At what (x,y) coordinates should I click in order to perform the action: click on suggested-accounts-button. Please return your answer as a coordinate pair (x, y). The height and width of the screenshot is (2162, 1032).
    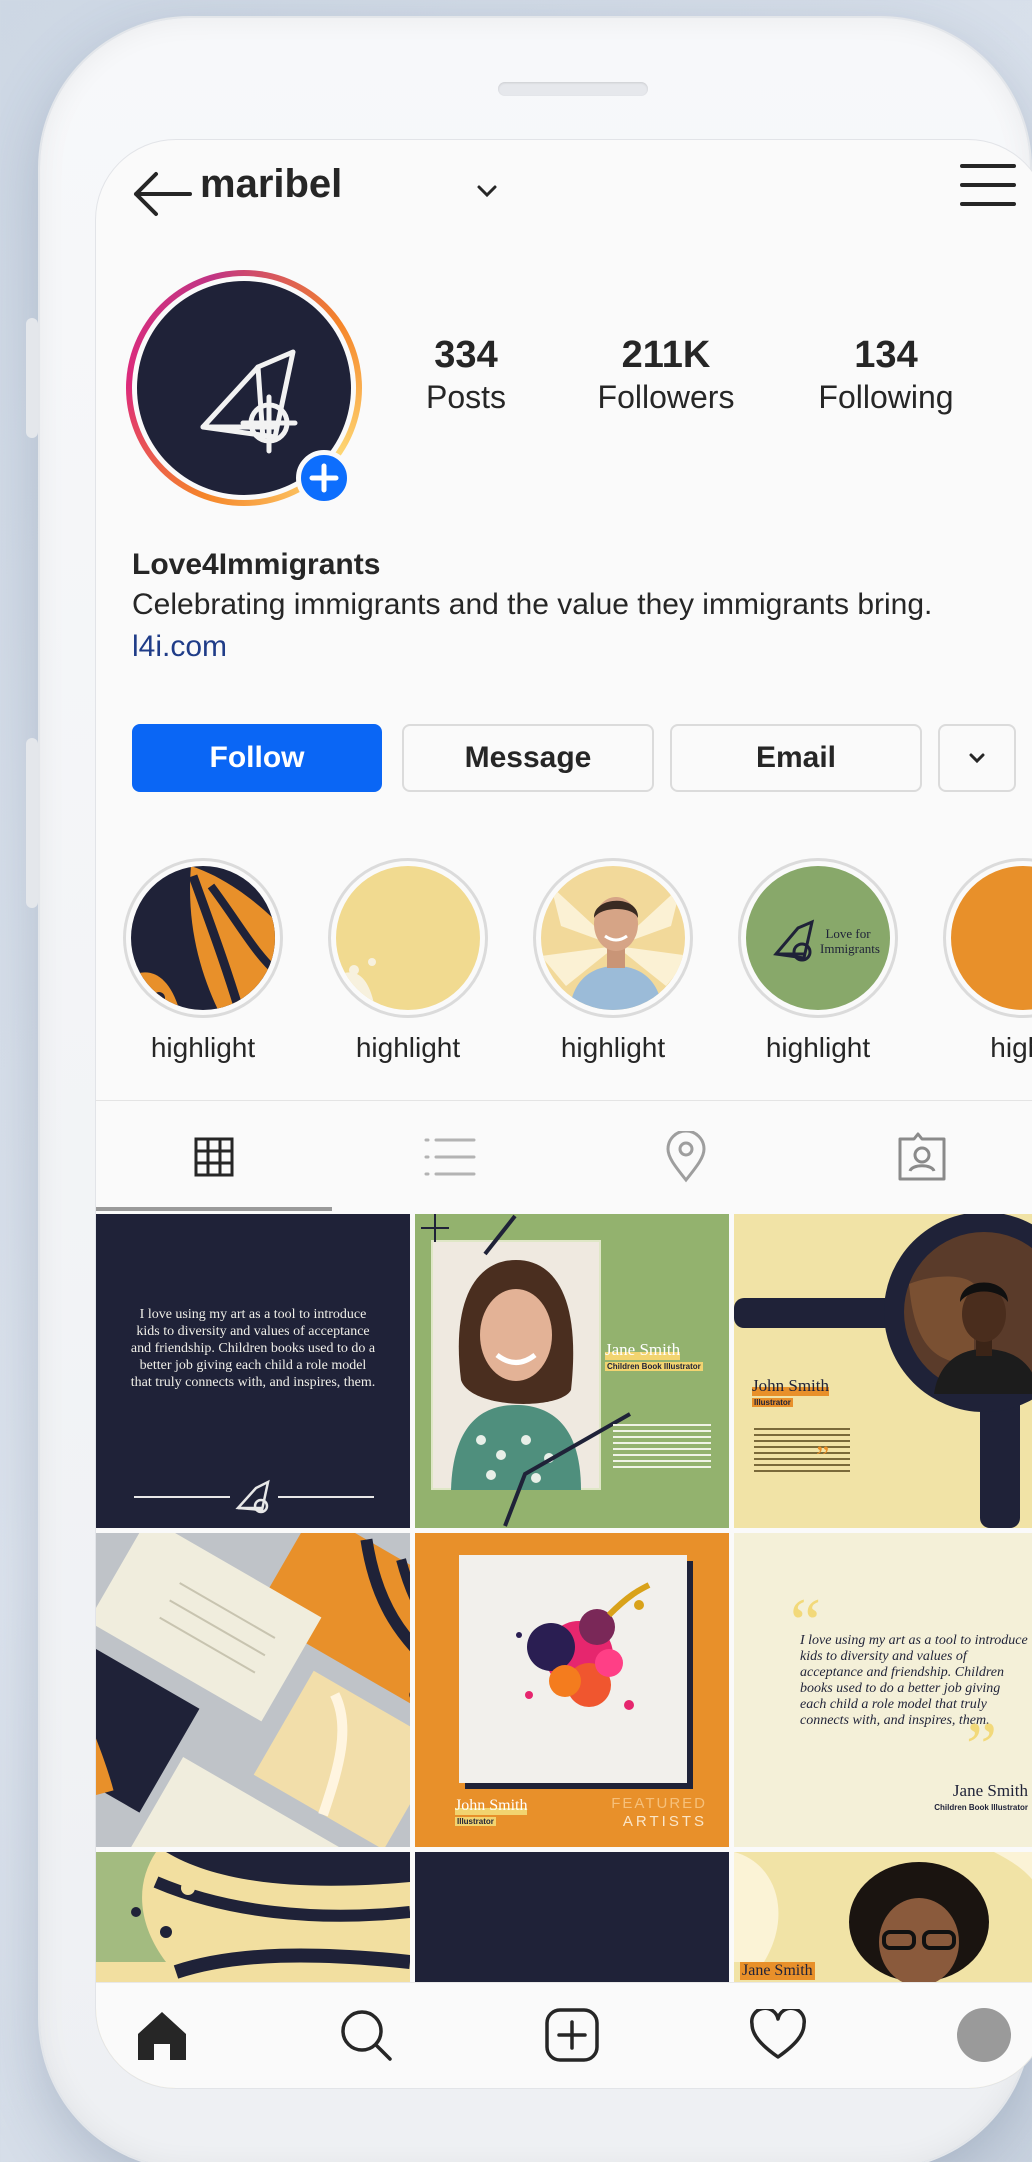
    Looking at the image, I should click on (977, 758).